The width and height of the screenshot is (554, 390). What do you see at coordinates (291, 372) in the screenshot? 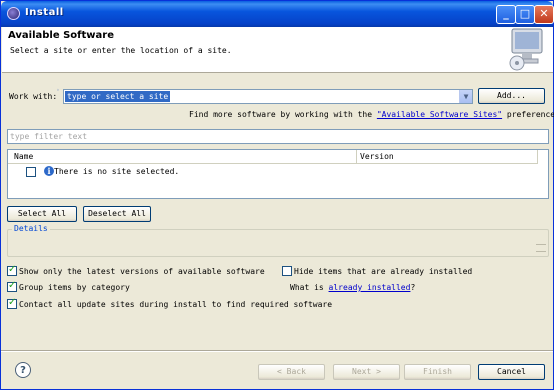
I see `back-button: < Back` at bounding box center [291, 372].